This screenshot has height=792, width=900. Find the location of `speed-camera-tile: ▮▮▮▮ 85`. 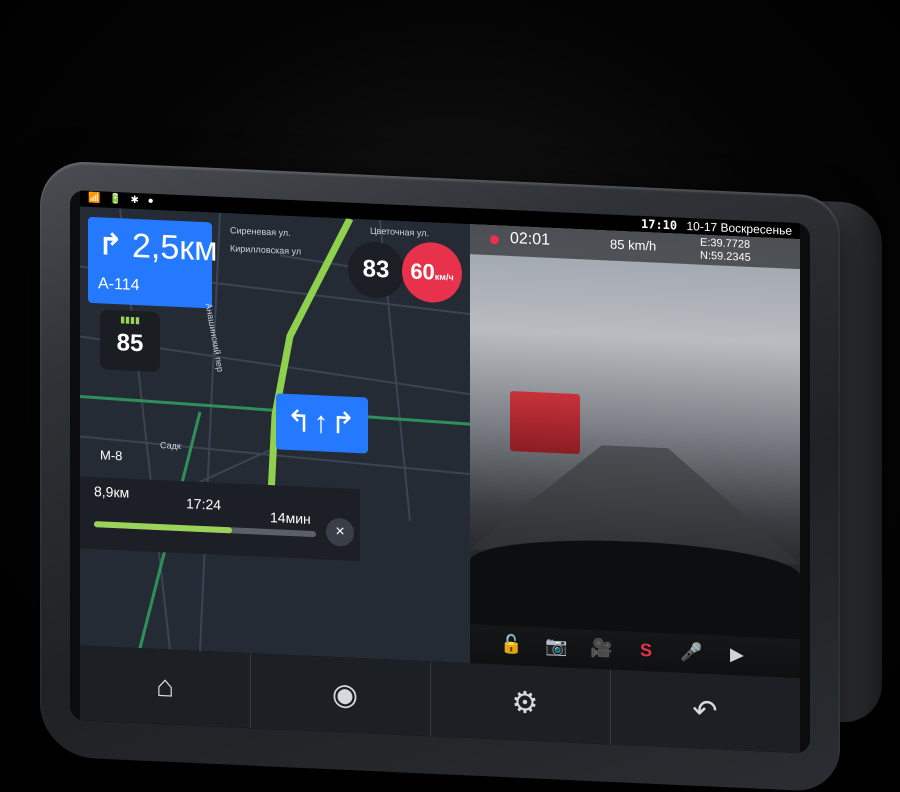

speed-camera-tile: ▮▮▮▮ 85 is located at coordinates (130, 341).